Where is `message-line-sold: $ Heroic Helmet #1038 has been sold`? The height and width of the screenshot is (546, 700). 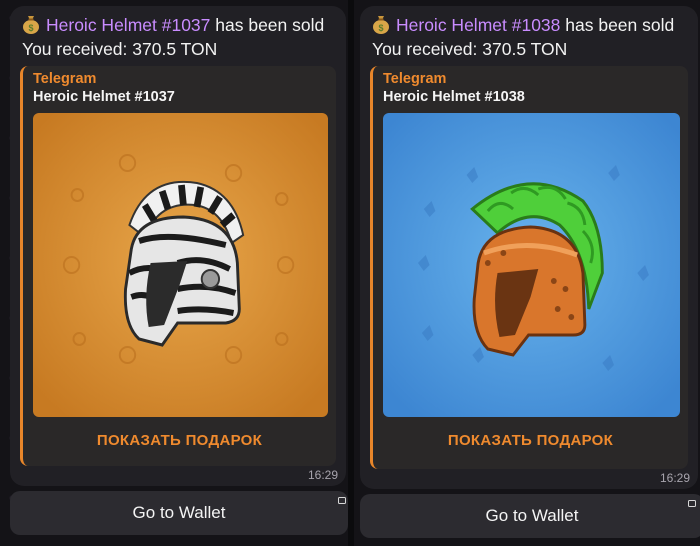 message-line-sold: $ Heroic Helmet #1038 has been sold is located at coordinates (523, 25).